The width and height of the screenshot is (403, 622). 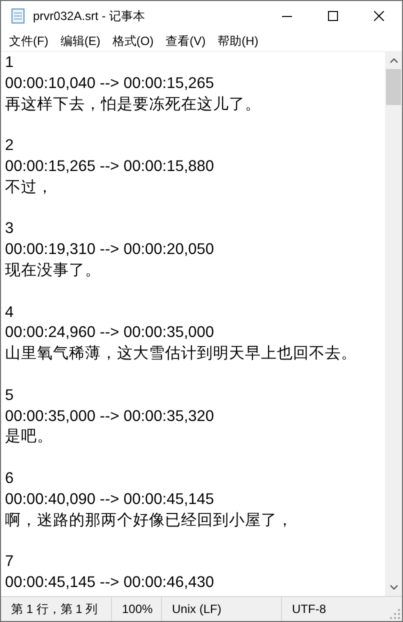 What do you see at coordinates (222, 609) in the screenshot?
I see `status-text: Unix (LF)` at bounding box center [222, 609].